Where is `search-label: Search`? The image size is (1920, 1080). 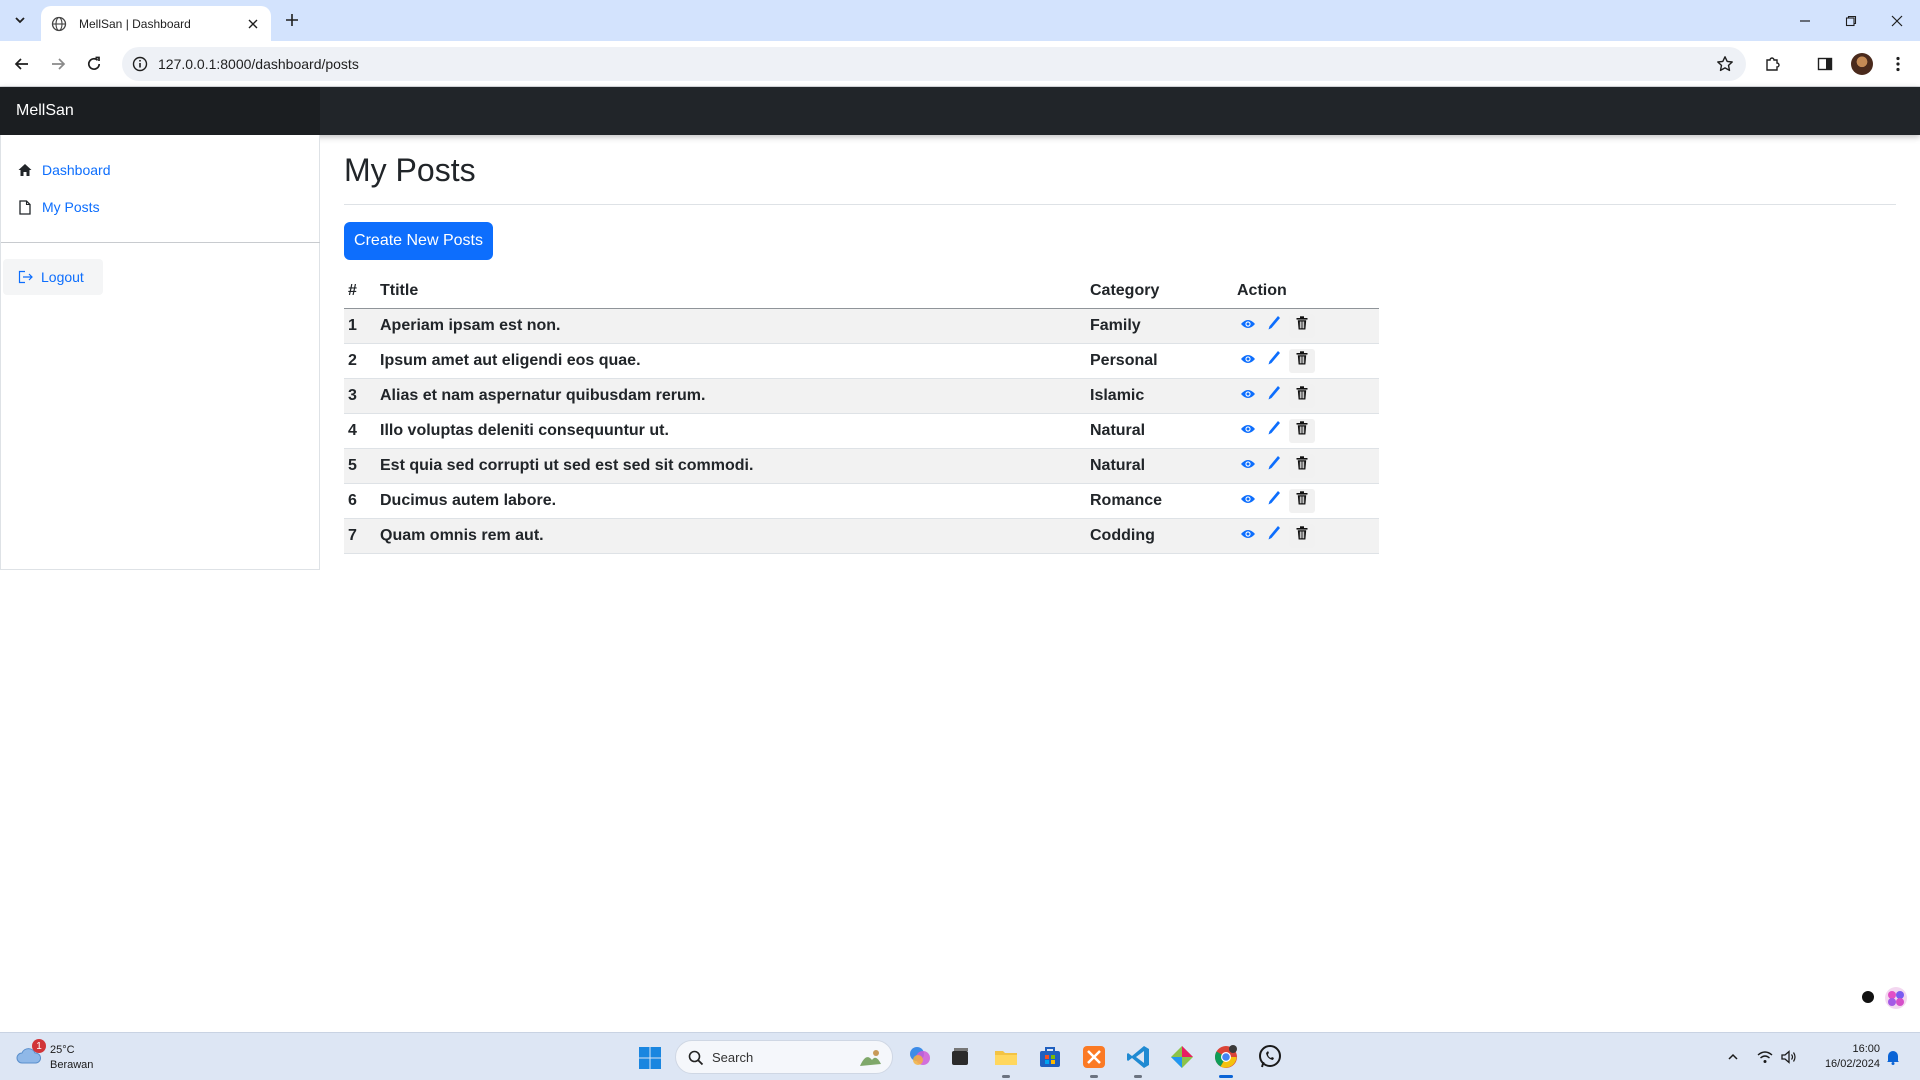 search-label: Search is located at coordinates (733, 1057).